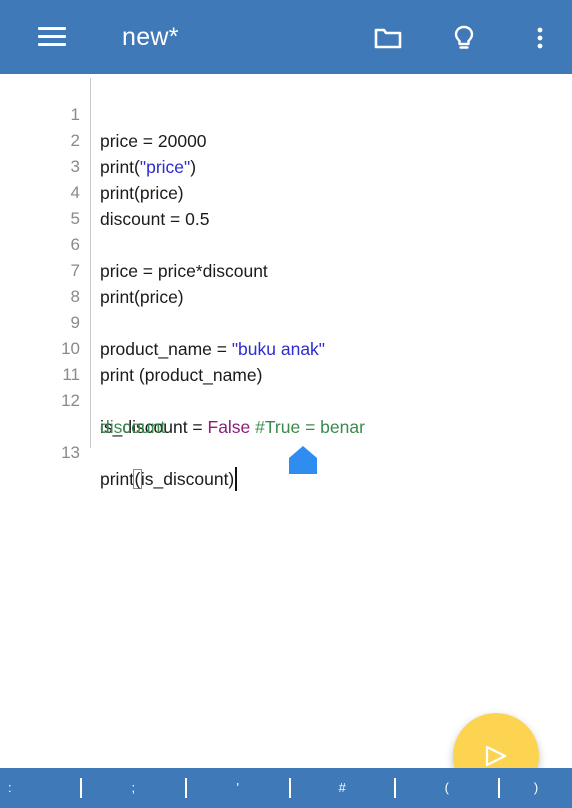 The width and height of the screenshot is (572, 808). Describe the element at coordinates (286, 139) in the screenshot. I see `code-line: 2 print("price")` at that location.